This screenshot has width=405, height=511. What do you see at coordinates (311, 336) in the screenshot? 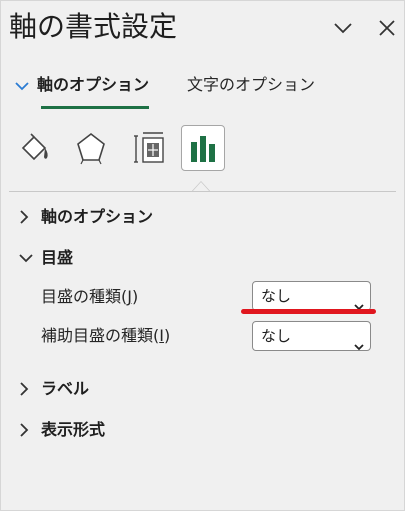
I see `minor-tick-type-dropdown: なし` at bounding box center [311, 336].